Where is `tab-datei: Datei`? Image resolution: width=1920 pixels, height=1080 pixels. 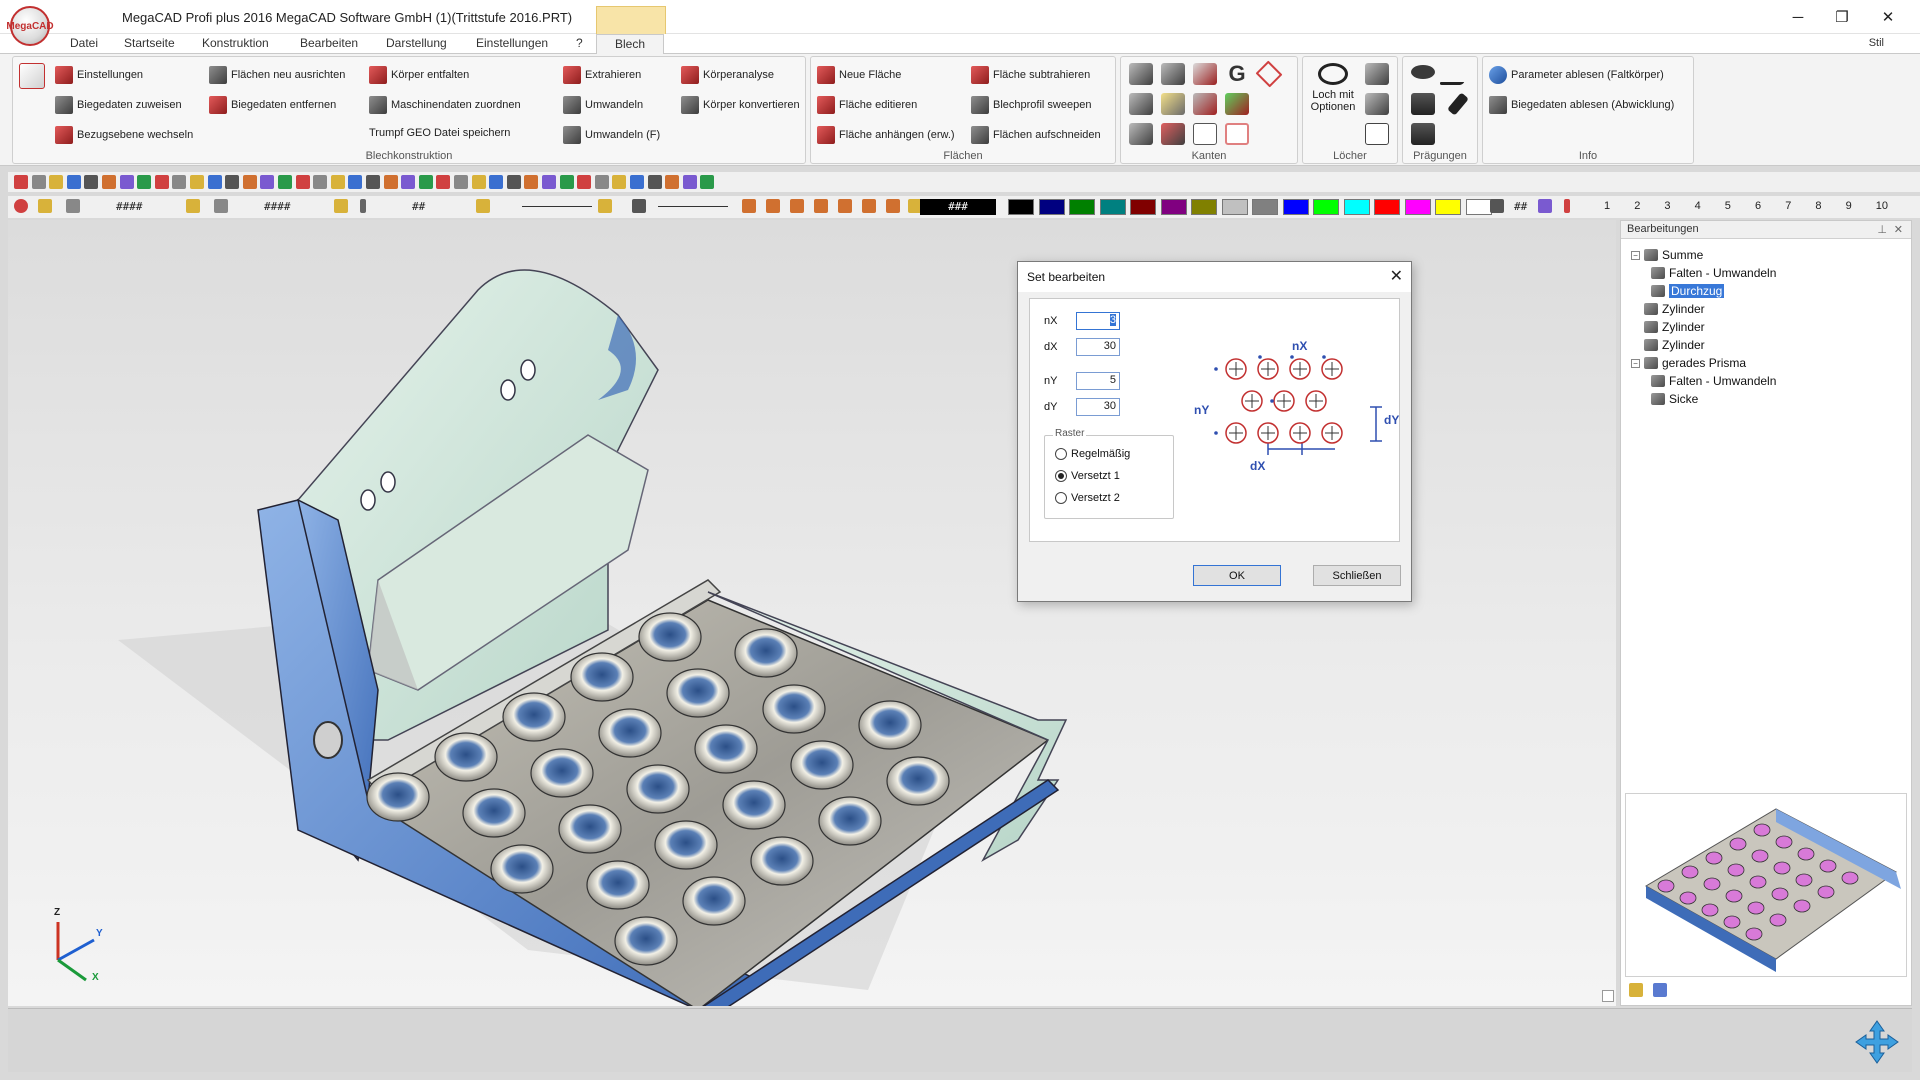
tab-datei: Datei is located at coordinates (84, 43).